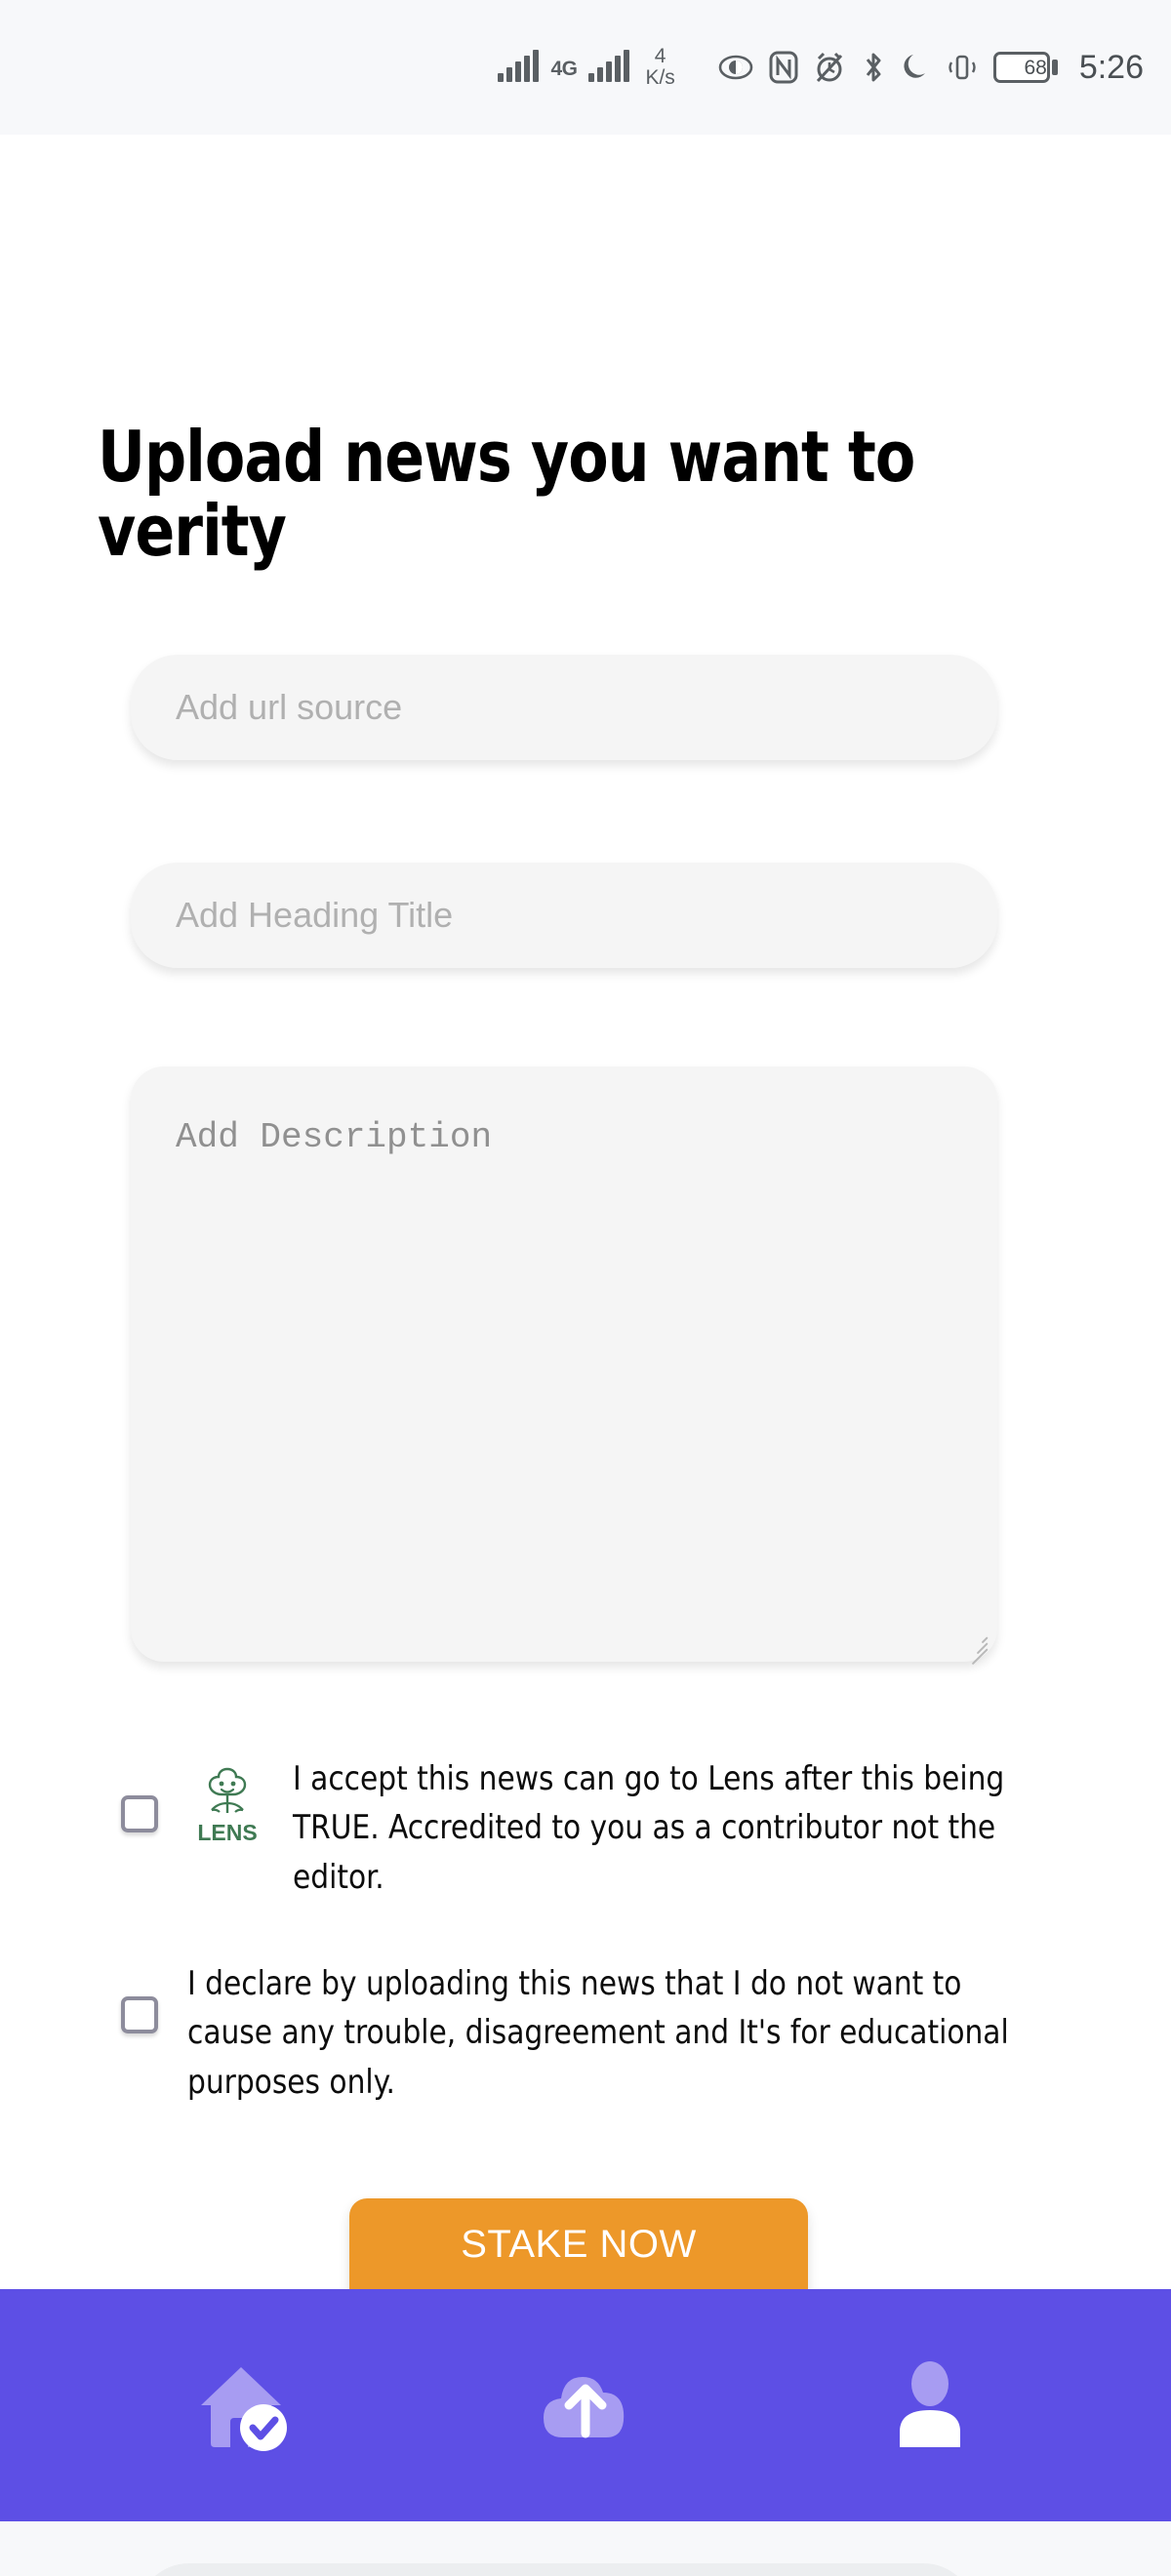 The height and width of the screenshot is (2576, 1171). What do you see at coordinates (609, 66) in the screenshot?
I see `signal-bars-icon-secondary` at bounding box center [609, 66].